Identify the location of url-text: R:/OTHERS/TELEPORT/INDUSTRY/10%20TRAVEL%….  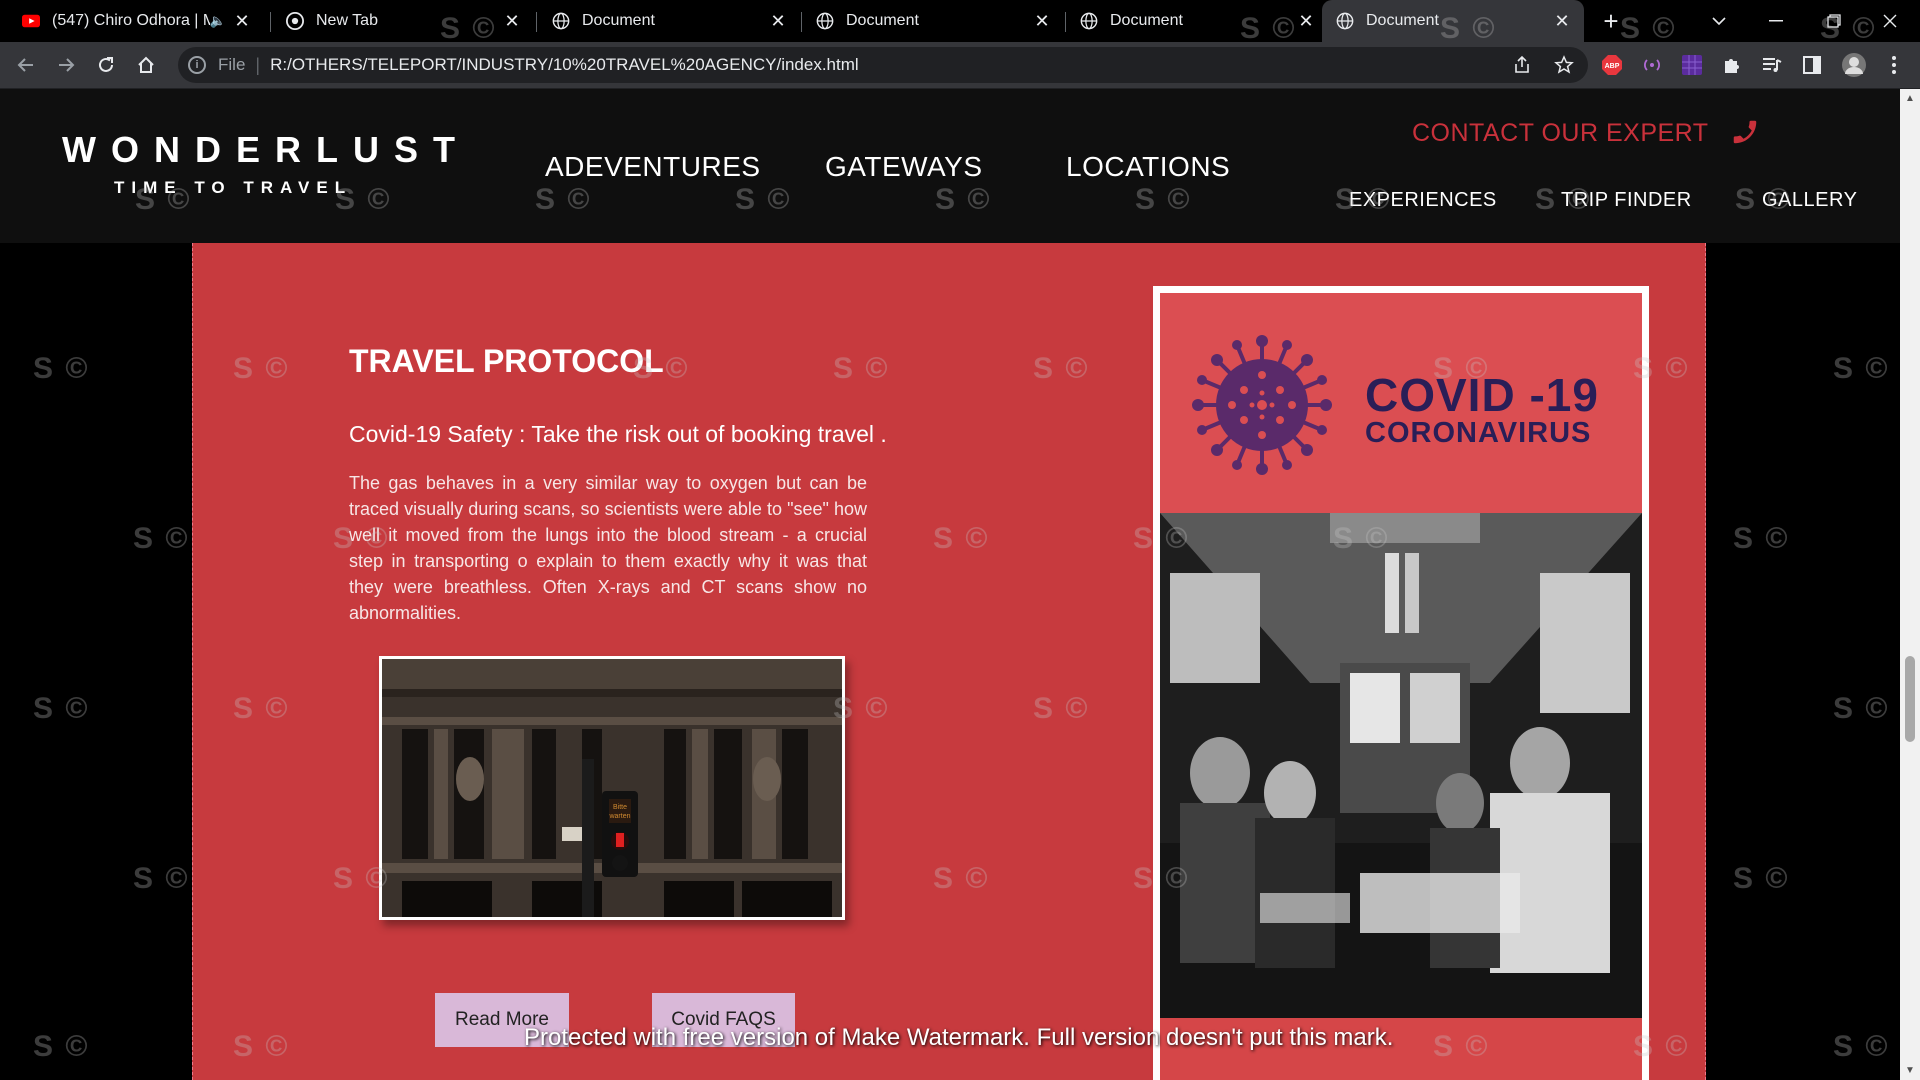
(564, 65).